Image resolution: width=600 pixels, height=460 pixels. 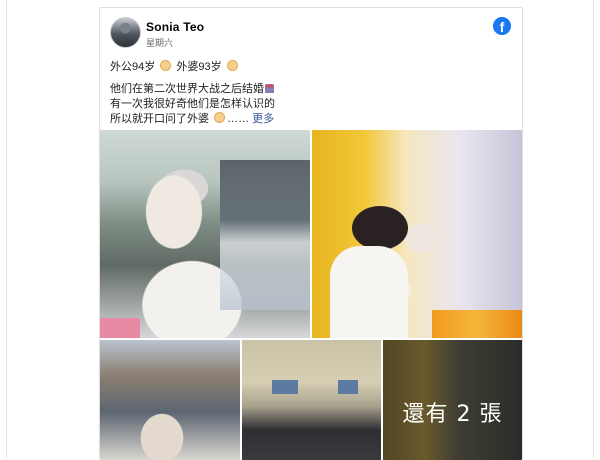 I want to click on church-emoji-icon, so click(x=269, y=88).